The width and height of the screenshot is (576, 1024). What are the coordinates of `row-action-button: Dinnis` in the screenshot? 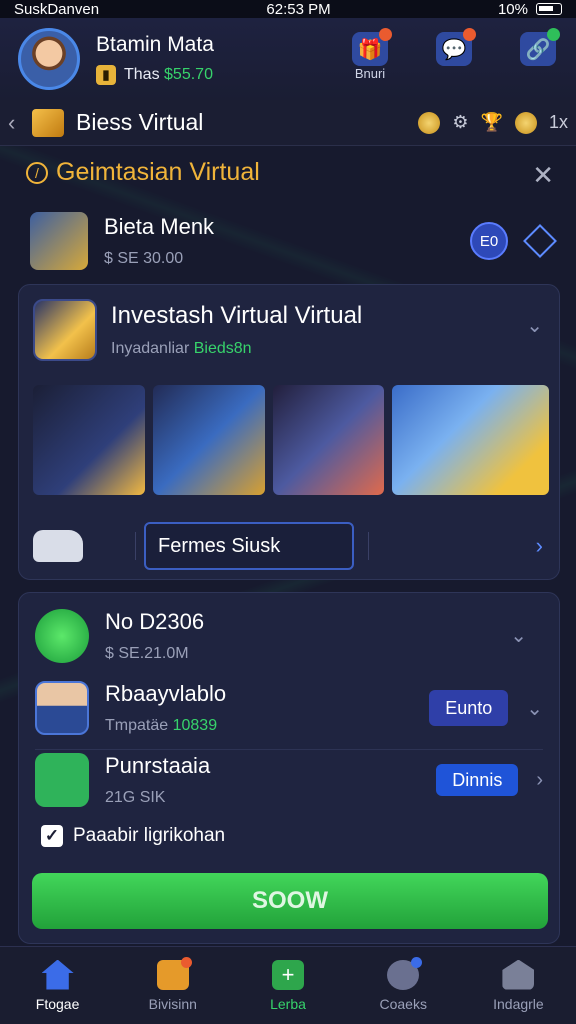 It's located at (477, 780).